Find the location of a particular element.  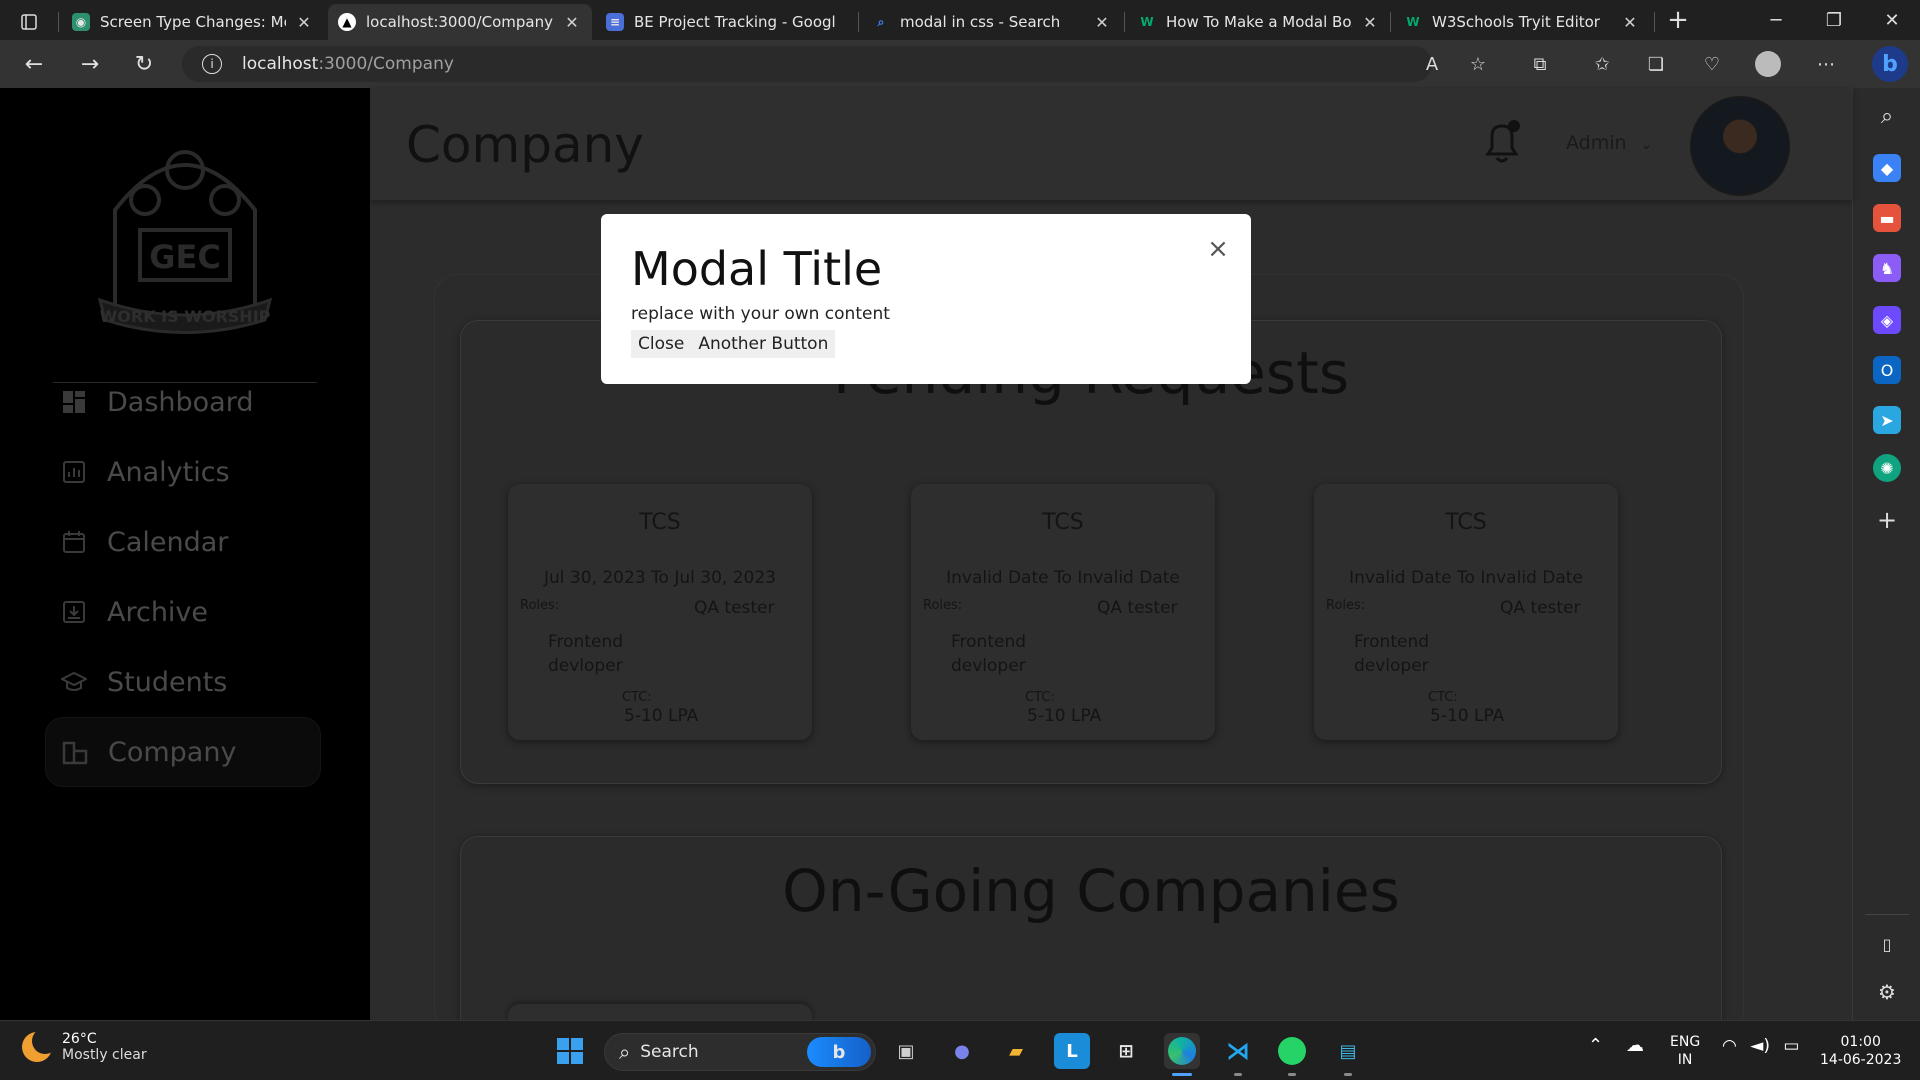

tab-be-project: ≡ BE Project Tracking - Googl is located at coordinates (727, 22).